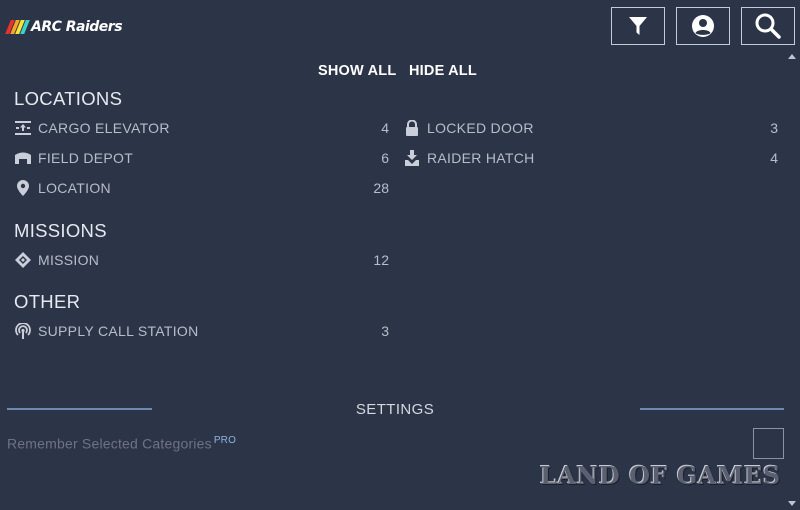  I want to click on category-label: SUPPLY CALL STATION, so click(118, 331).